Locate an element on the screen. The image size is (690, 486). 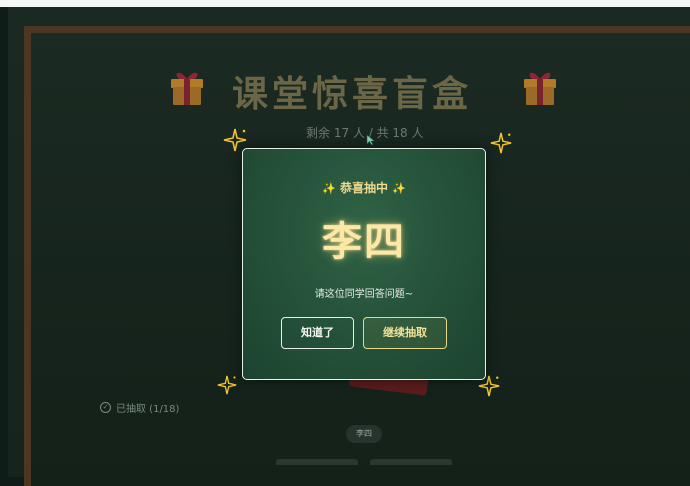
drawn-status: ✓ 已抽取 (1/18) is located at coordinates (139, 407).